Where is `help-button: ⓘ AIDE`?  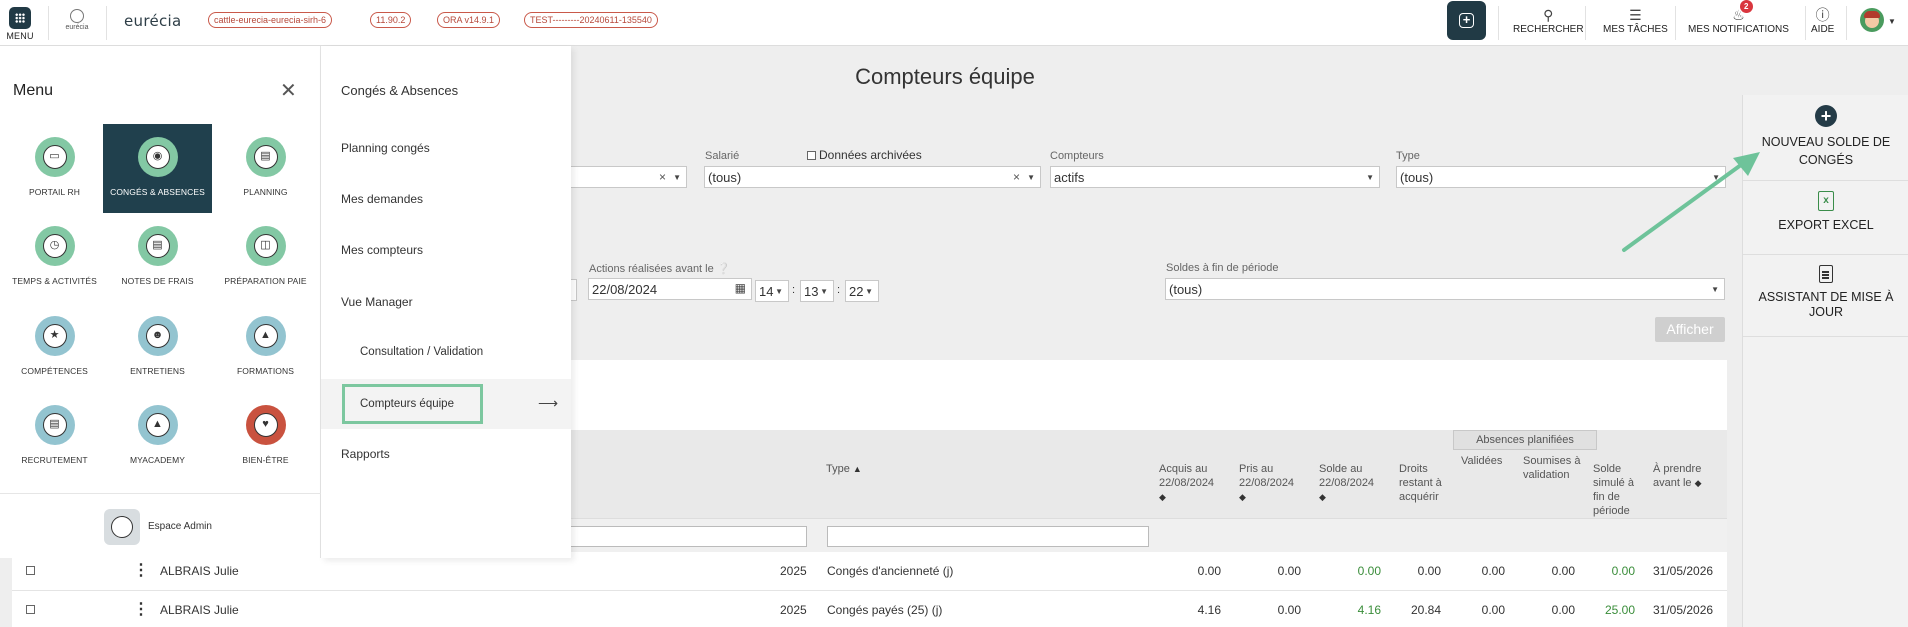
help-button: ⓘ AIDE is located at coordinates (1822, 20).